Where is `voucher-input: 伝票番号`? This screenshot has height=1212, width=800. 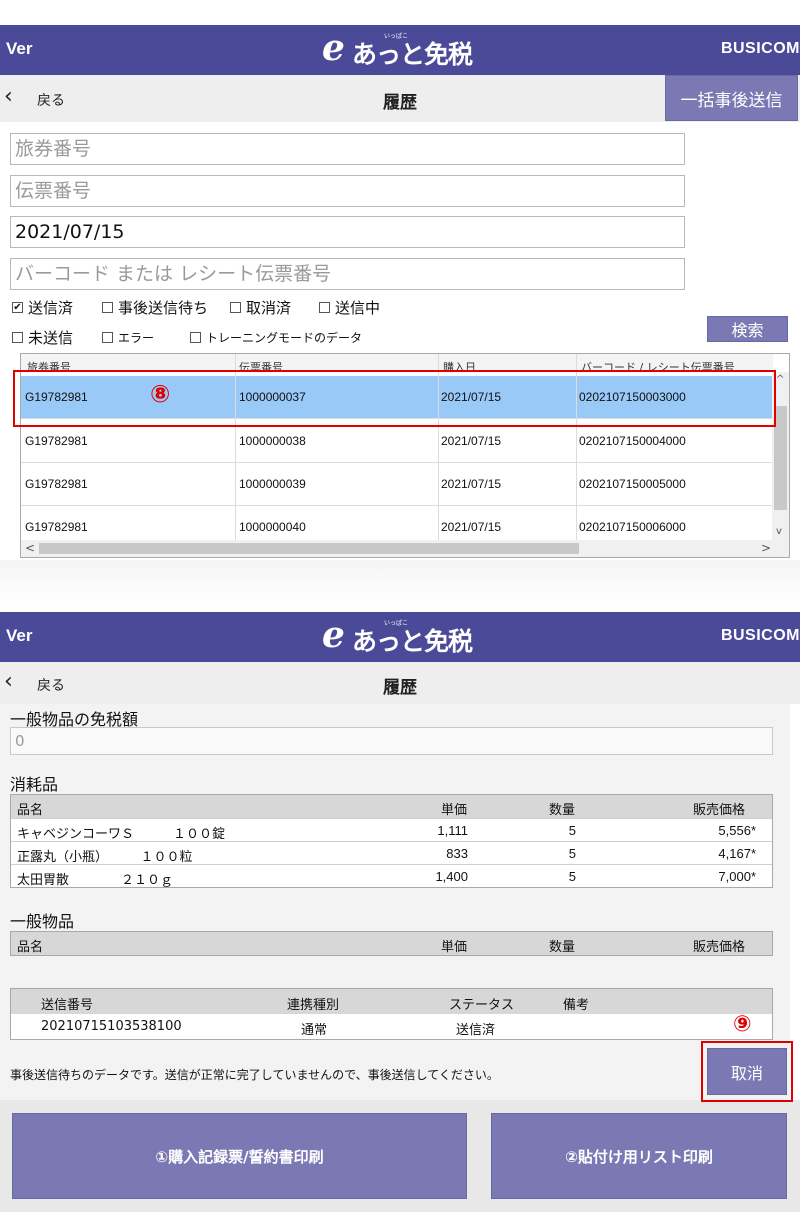 voucher-input: 伝票番号 is located at coordinates (347, 191).